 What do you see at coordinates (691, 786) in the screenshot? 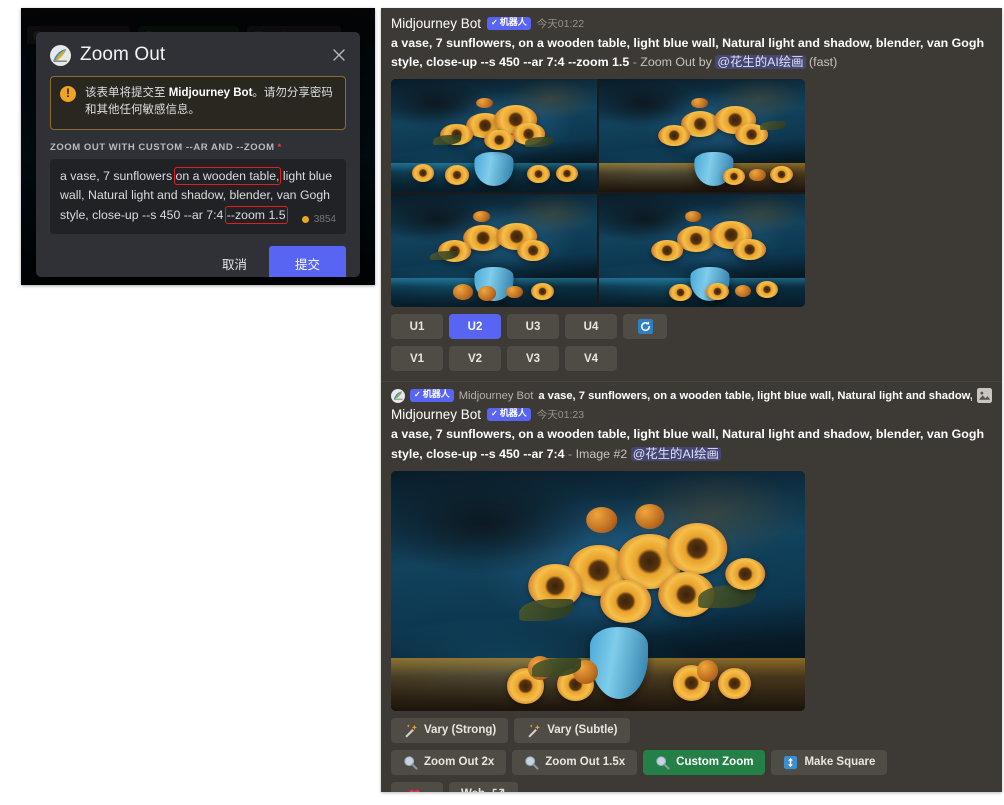
I see `misc-button-row: Web` at bounding box center [691, 786].